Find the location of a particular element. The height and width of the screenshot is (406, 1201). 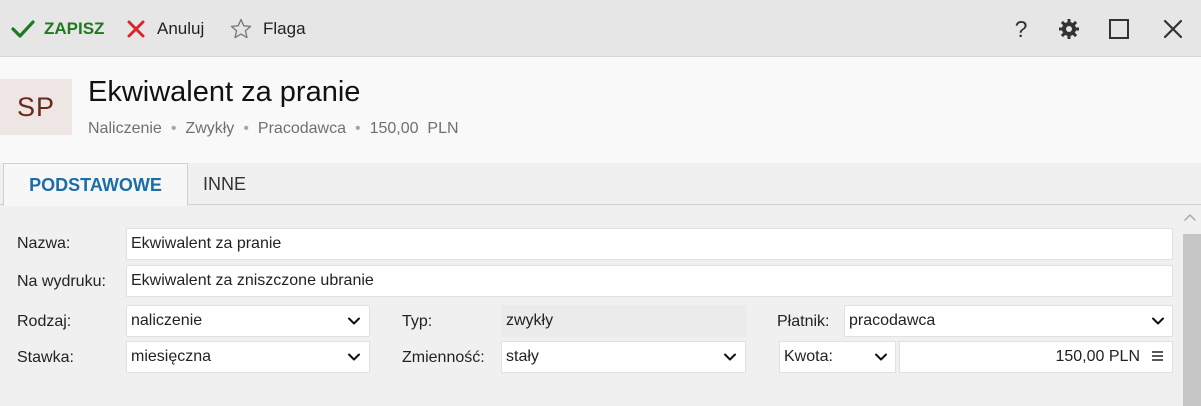

zmiennosc-select: stały is located at coordinates (623, 357).